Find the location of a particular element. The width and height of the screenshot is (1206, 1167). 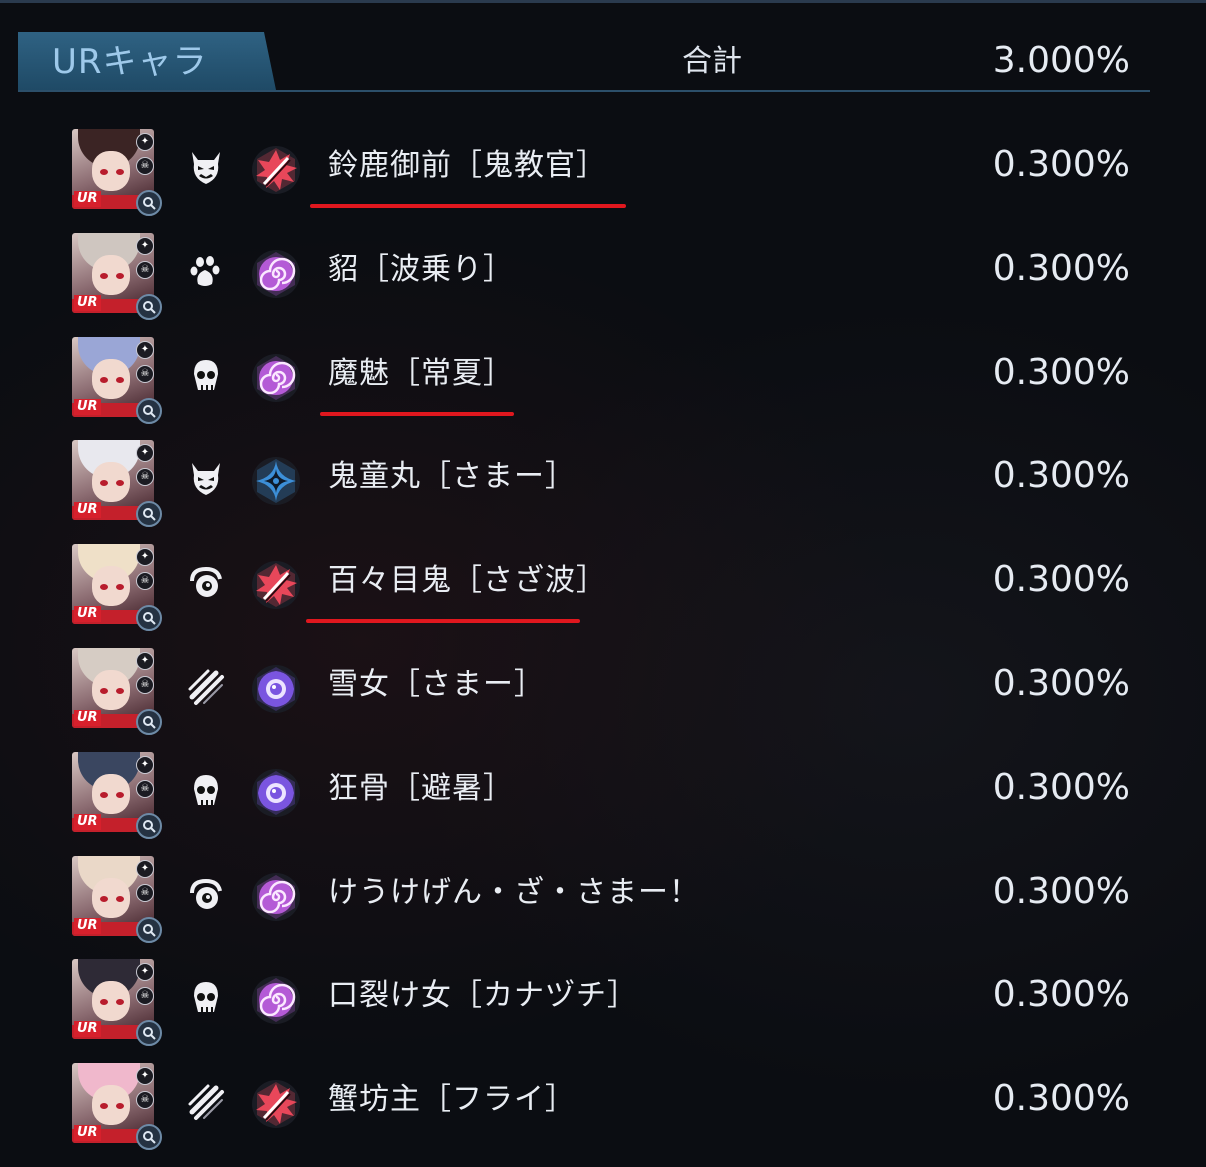

eye-orb-icon is located at coordinates (276, 689).